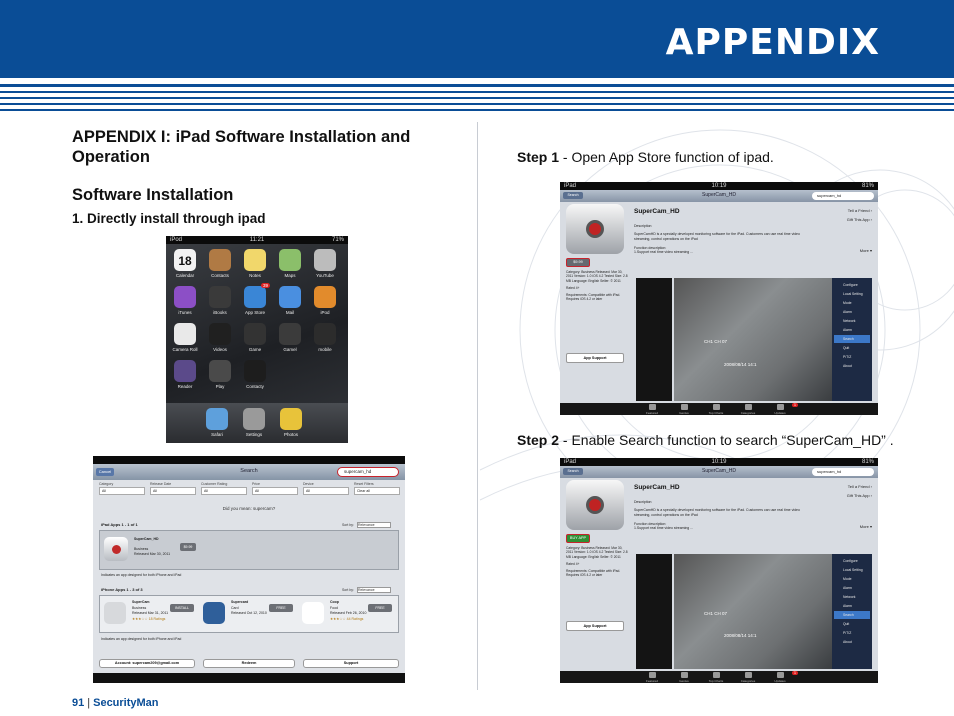  Describe the element at coordinates (290, 337) in the screenshot. I see `home-app: Gamel` at that location.